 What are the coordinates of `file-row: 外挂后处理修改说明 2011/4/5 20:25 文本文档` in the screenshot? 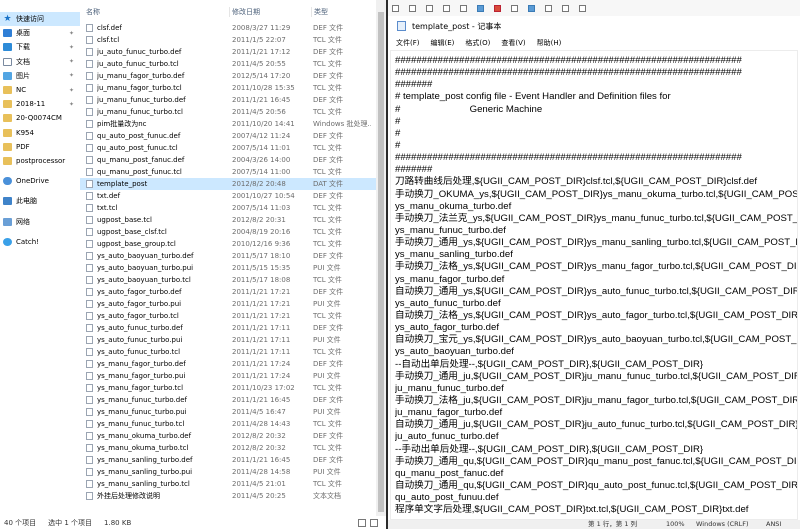 It's located at (228, 496).